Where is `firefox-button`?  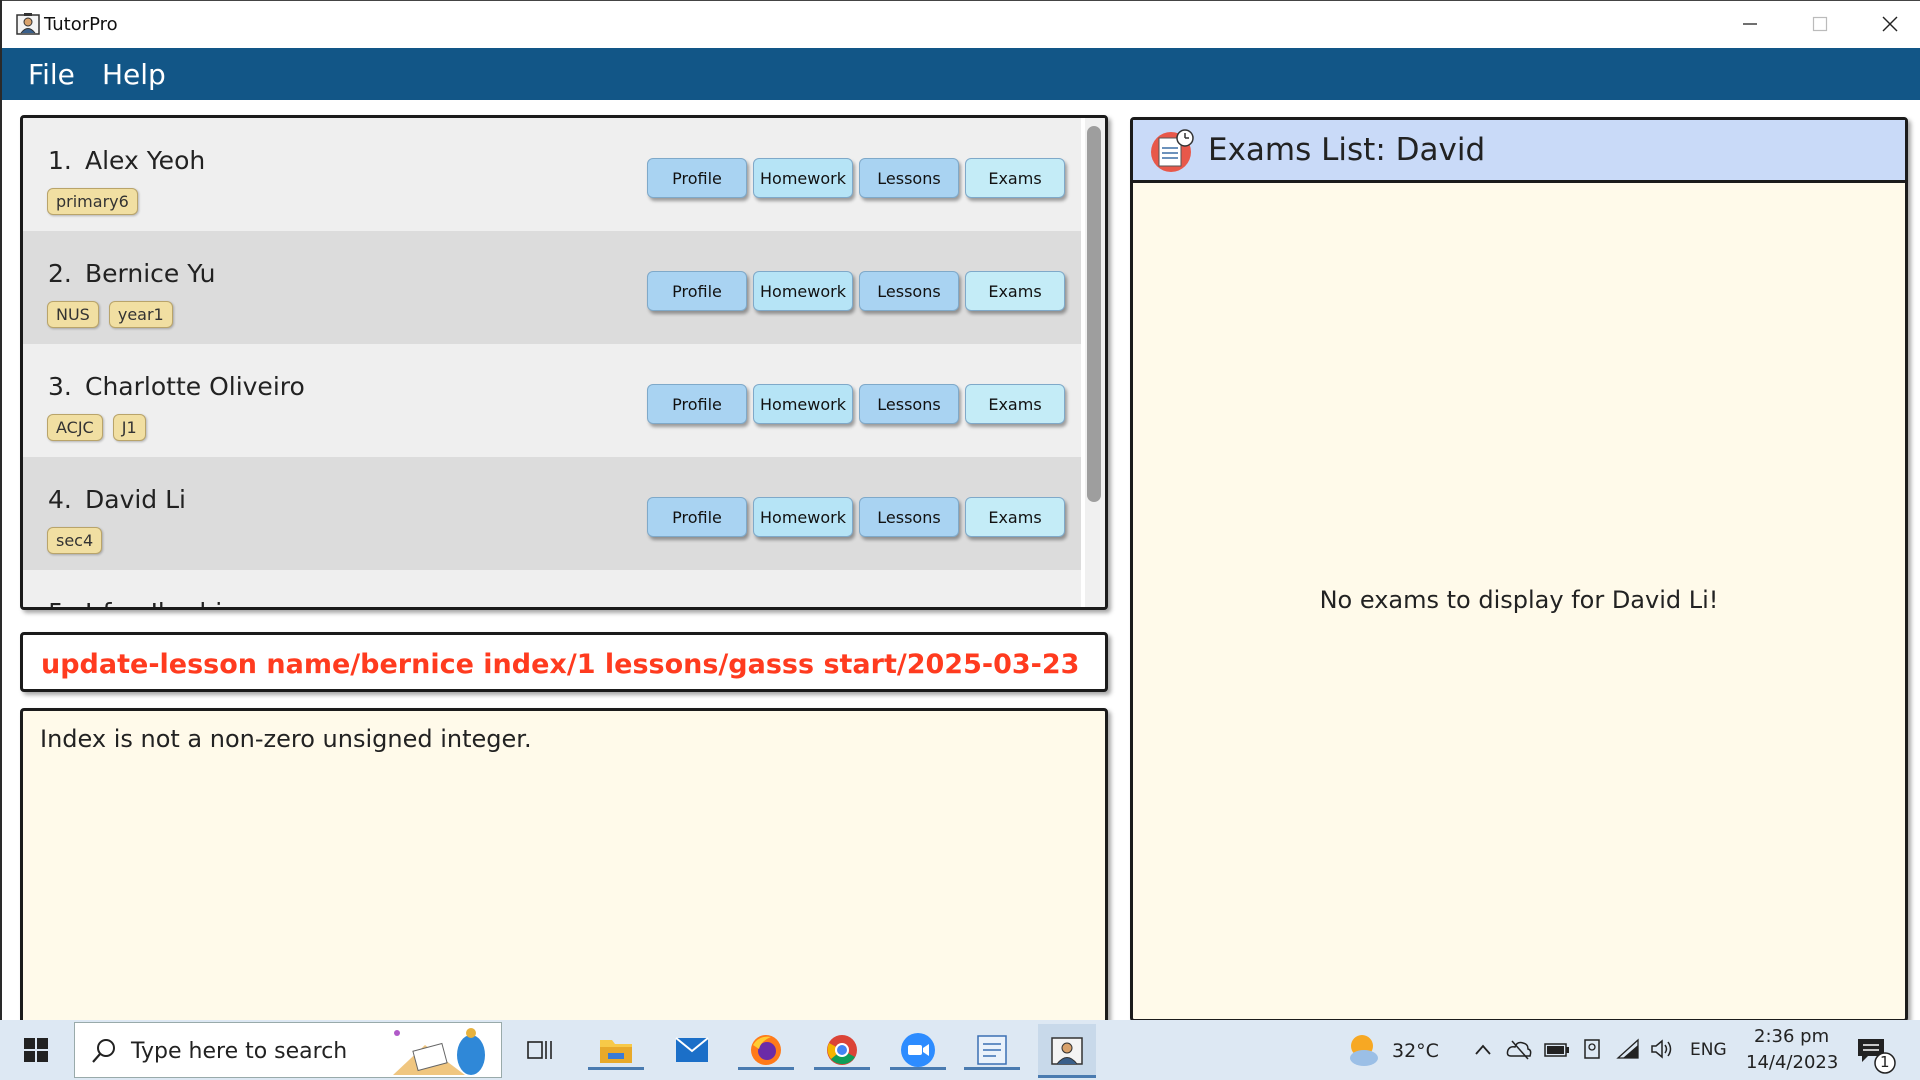
firefox-button is located at coordinates (766, 1050).